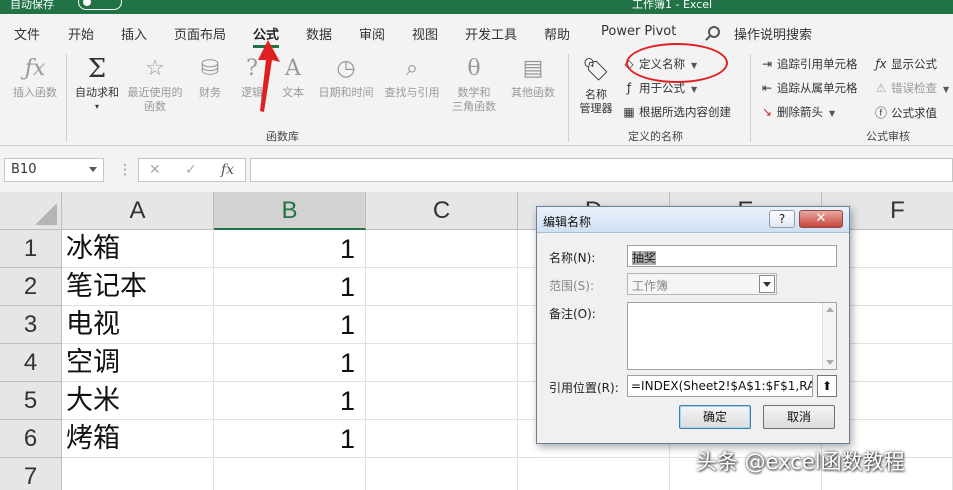  I want to click on cell-c4, so click(442, 363).